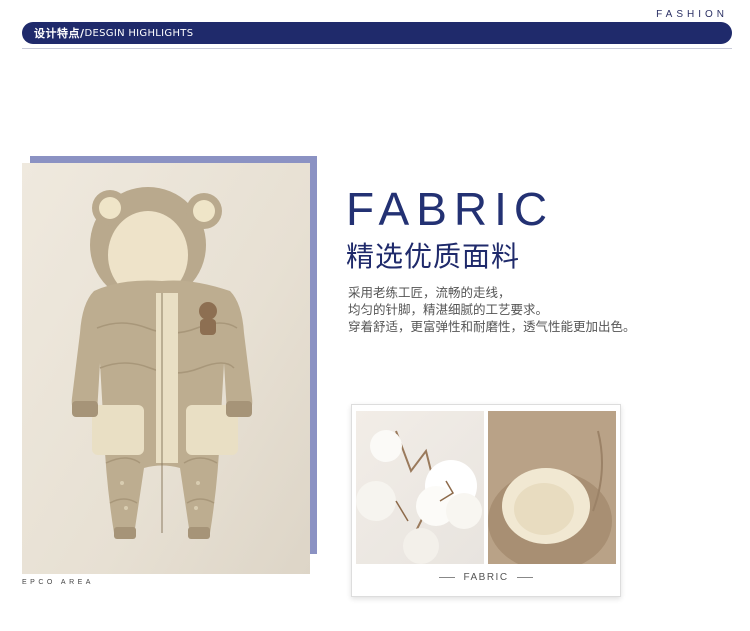 The width and height of the screenshot is (750, 631). What do you see at coordinates (450, 209) in the screenshot?
I see `section-title-en: FABRIC` at bounding box center [450, 209].